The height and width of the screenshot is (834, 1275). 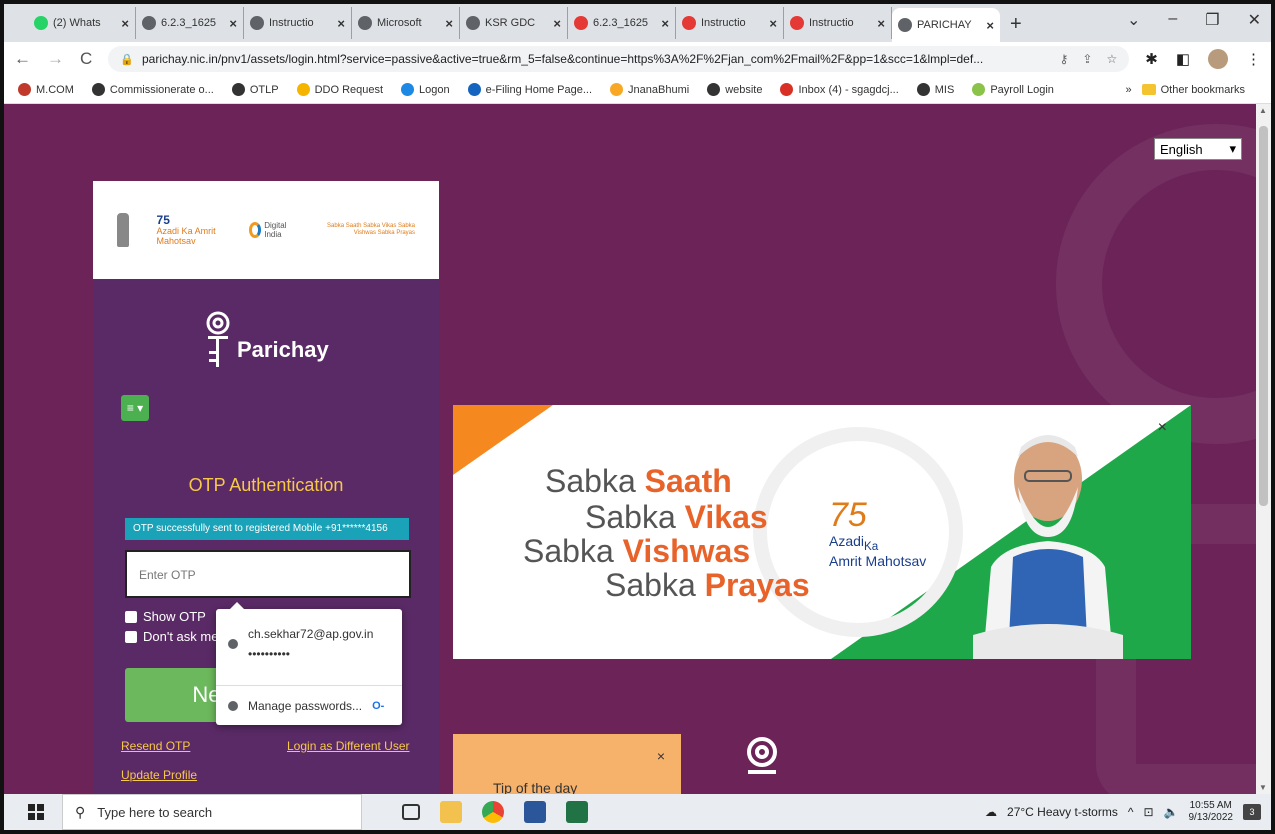 What do you see at coordinates (661, 756) in the screenshot?
I see `close-tip-button: ×` at bounding box center [661, 756].